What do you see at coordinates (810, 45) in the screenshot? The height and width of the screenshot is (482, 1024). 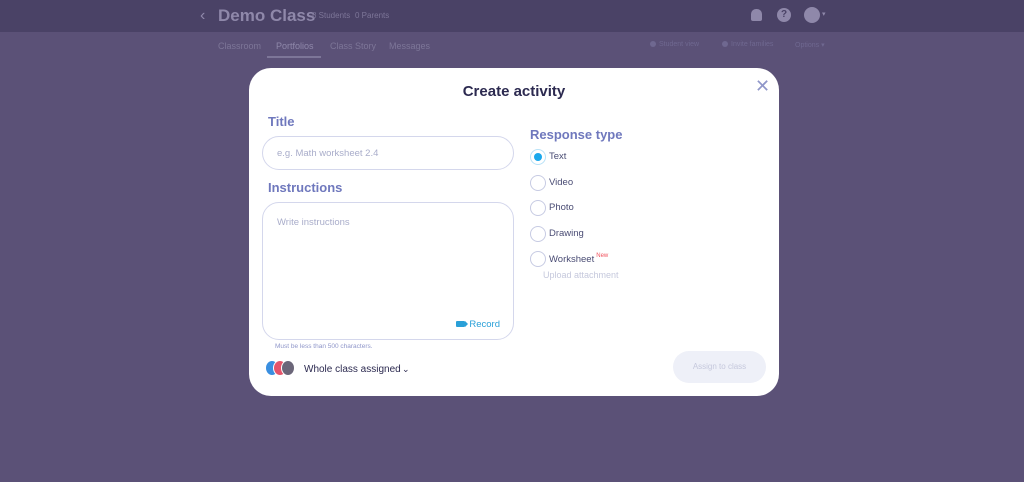 I see `options-menu: Options ▾` at bounding box center [810, 45].